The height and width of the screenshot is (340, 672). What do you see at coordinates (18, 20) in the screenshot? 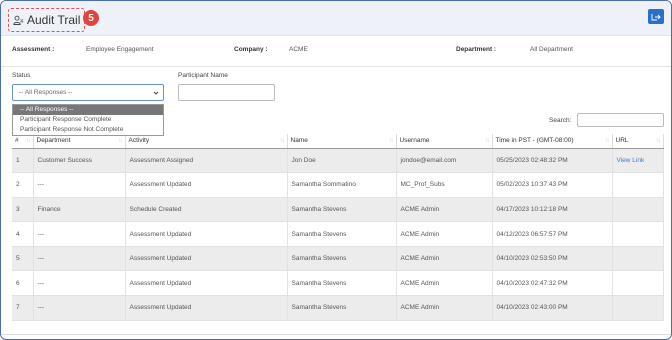
I see `user-activity-icon` at bounding box center [18, 20].